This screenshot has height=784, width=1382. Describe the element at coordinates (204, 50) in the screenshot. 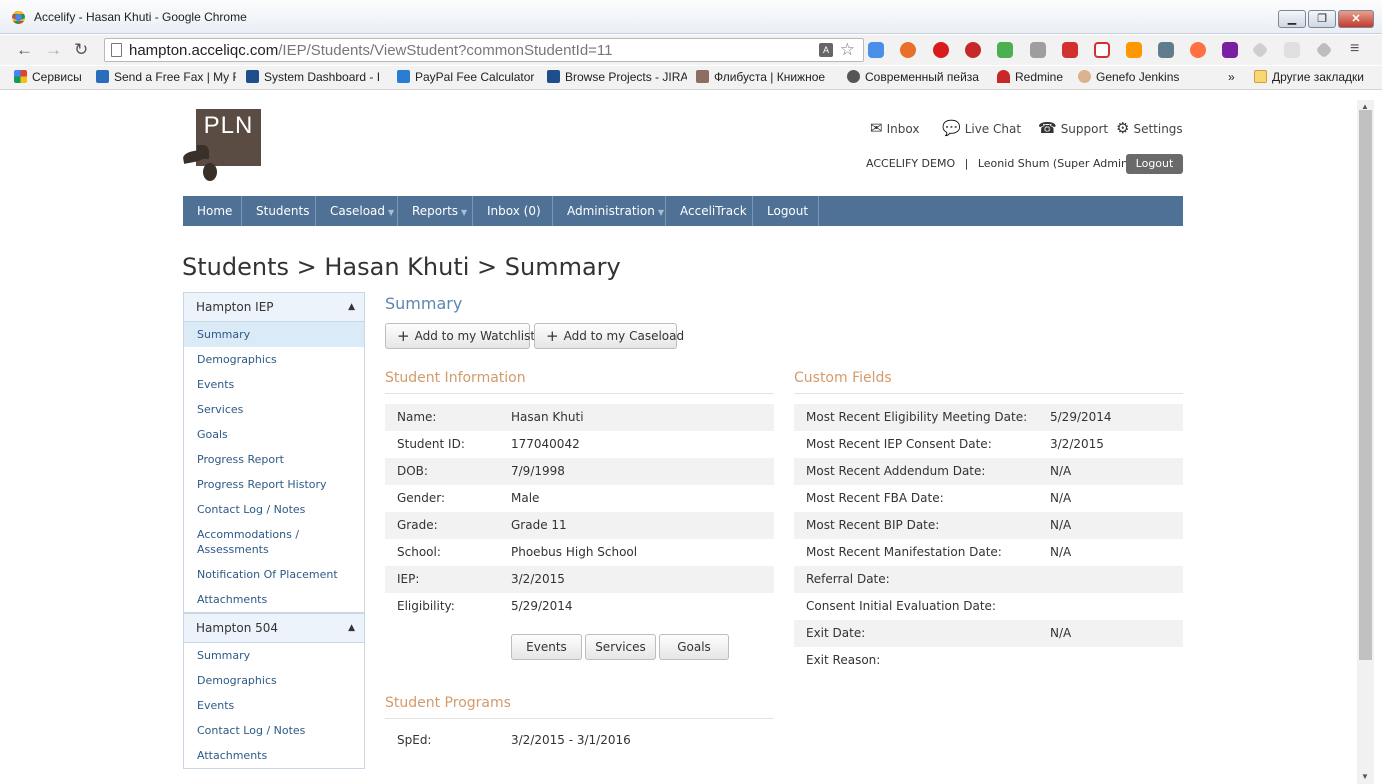

I see `url-host: hampton.acceliqc.com` at that location.